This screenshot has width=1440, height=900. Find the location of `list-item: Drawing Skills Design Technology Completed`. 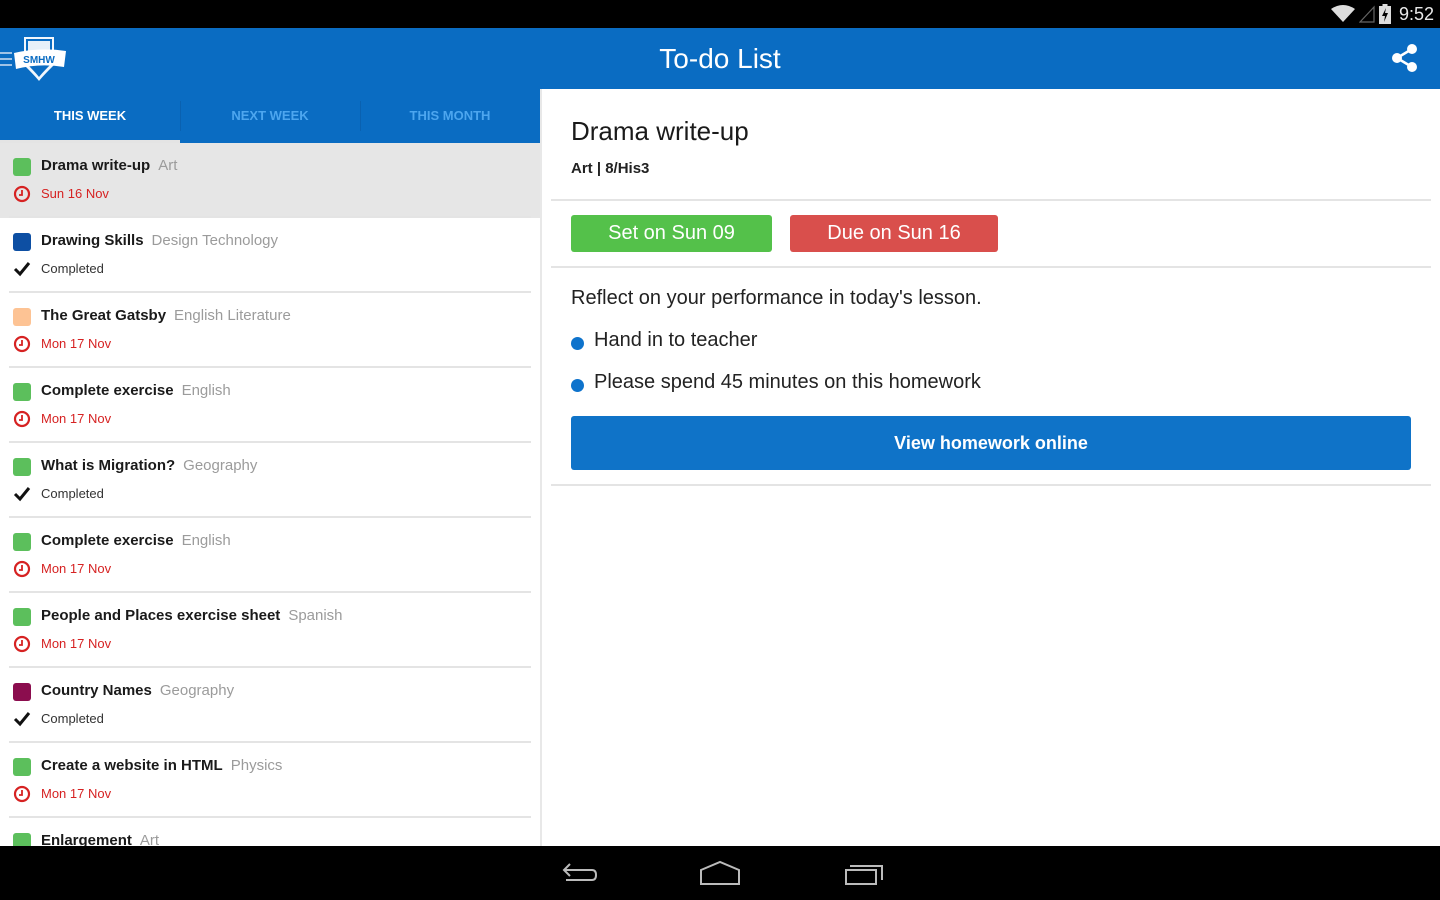

list-item: Drawing Skills Design Technology Completed is located at coordinates (270, 255).